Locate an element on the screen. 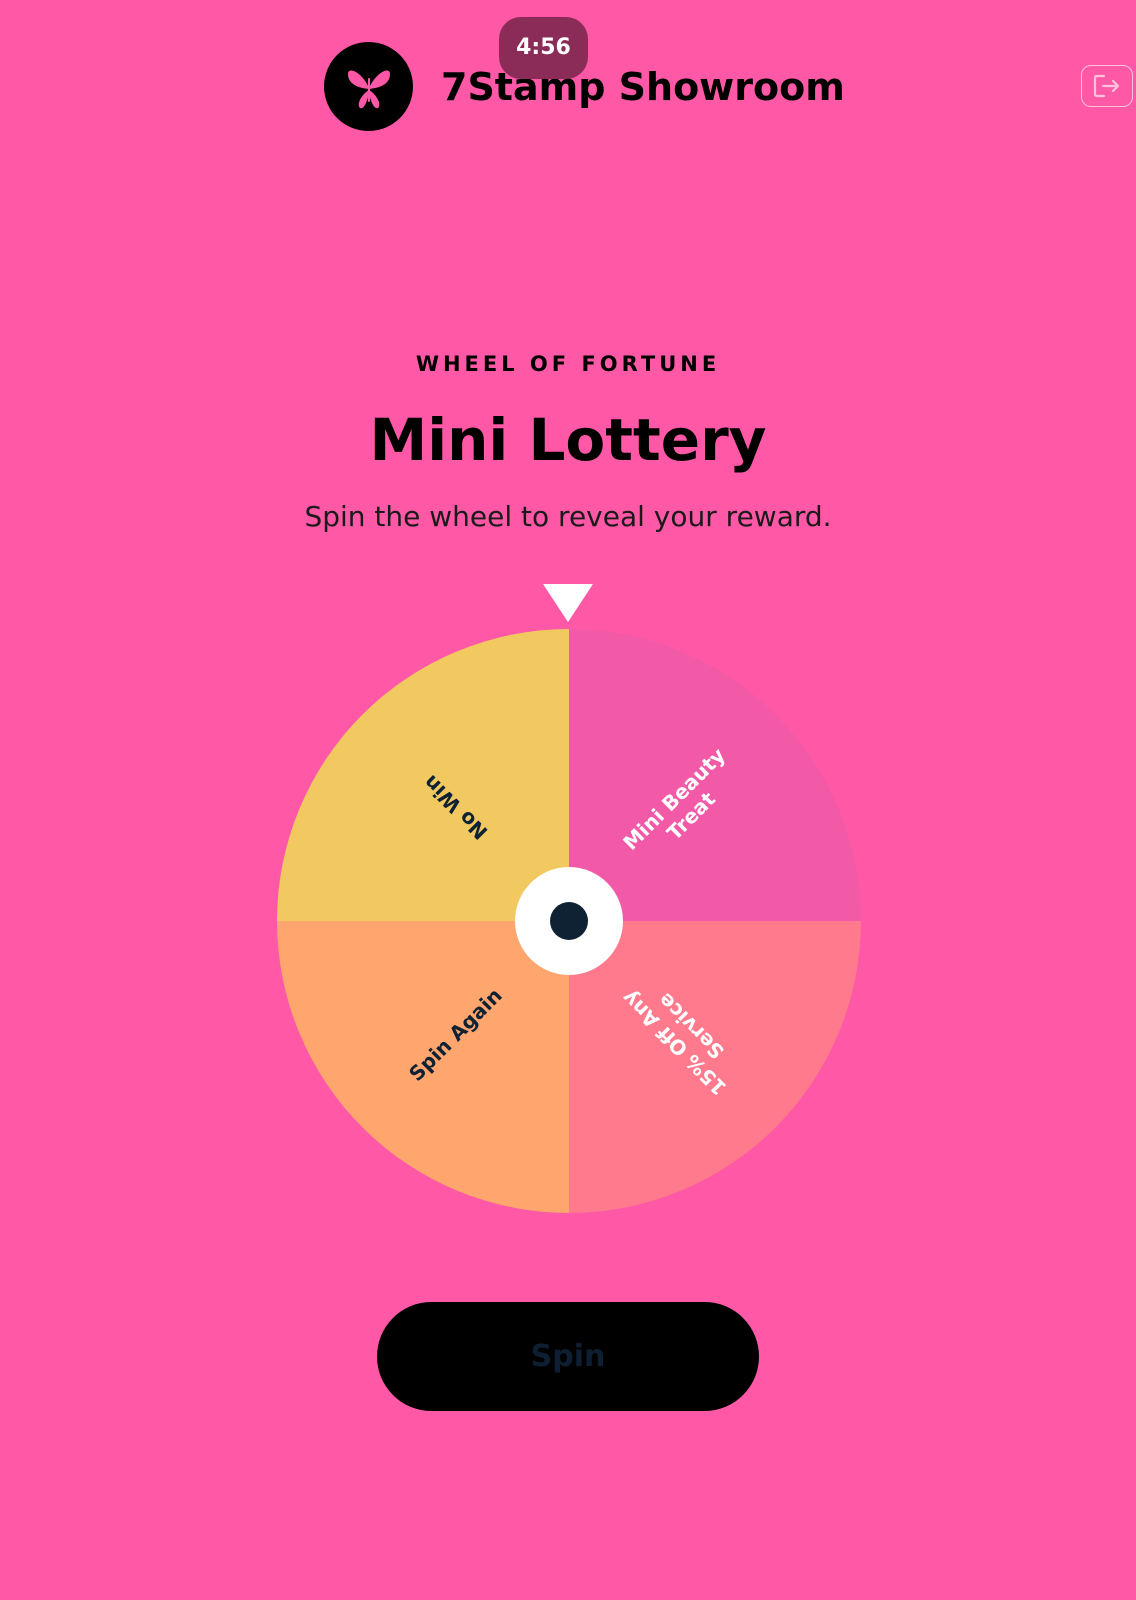  wheel-hub-center is located at coordinates (569, 921).